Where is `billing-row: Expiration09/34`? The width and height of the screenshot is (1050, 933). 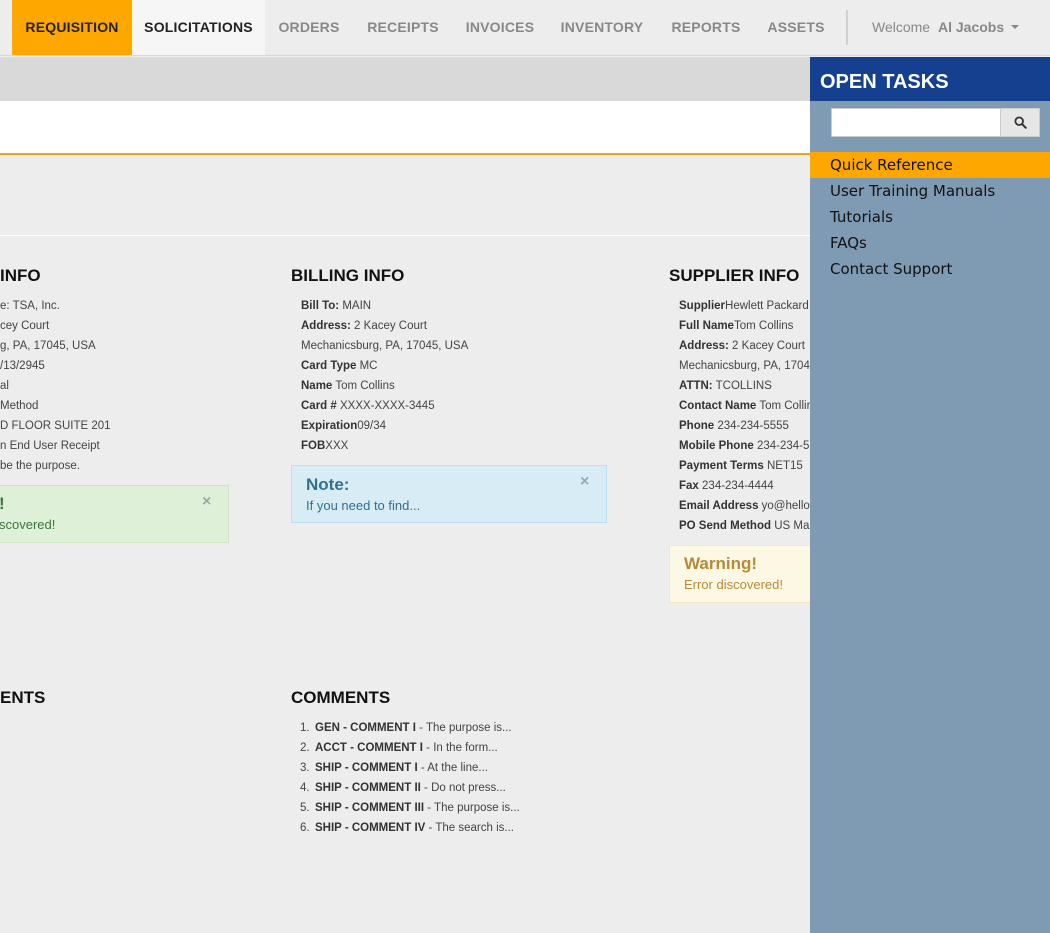
billing-row: Expiration09/34 is located at coordinates (344, 426).